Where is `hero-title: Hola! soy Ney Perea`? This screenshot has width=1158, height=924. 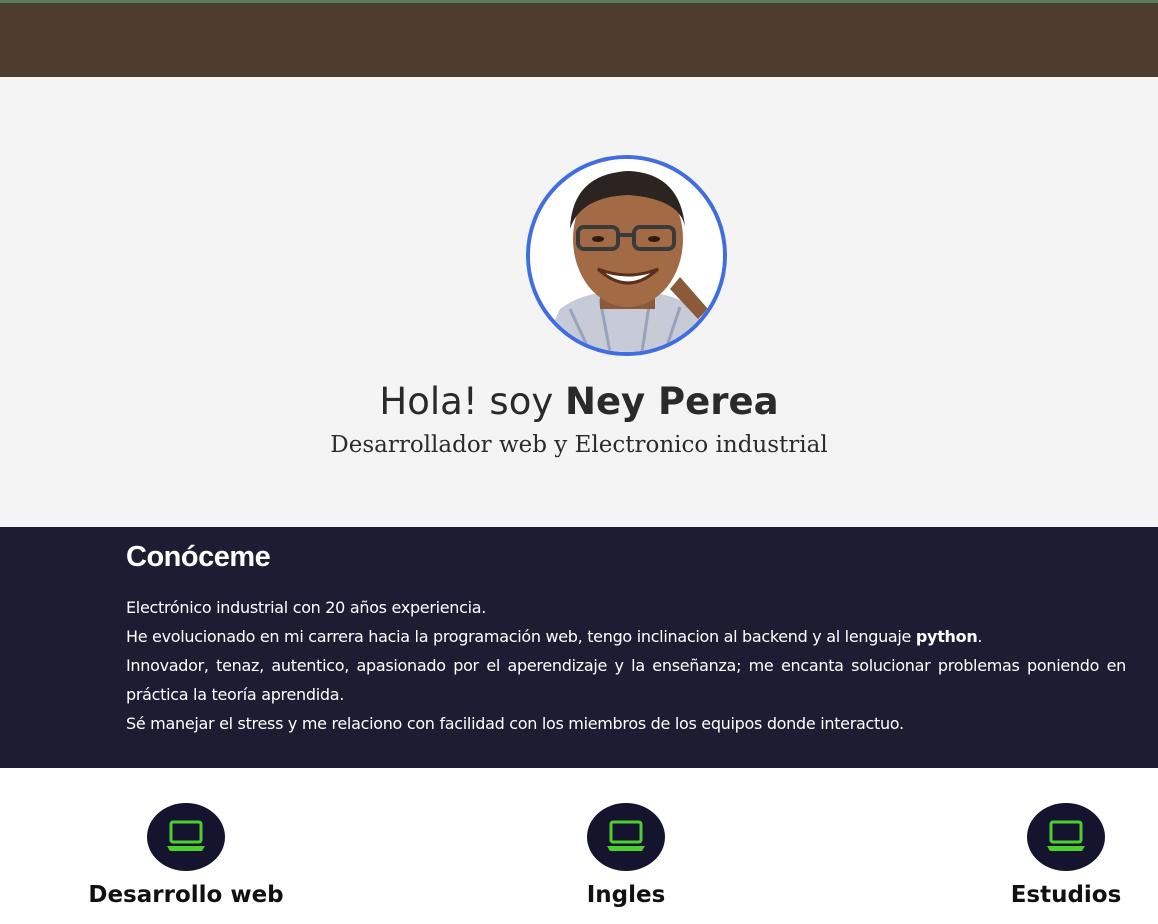
hero-title: Hola! soy Ney Perea is located at coordinates (579, 402).